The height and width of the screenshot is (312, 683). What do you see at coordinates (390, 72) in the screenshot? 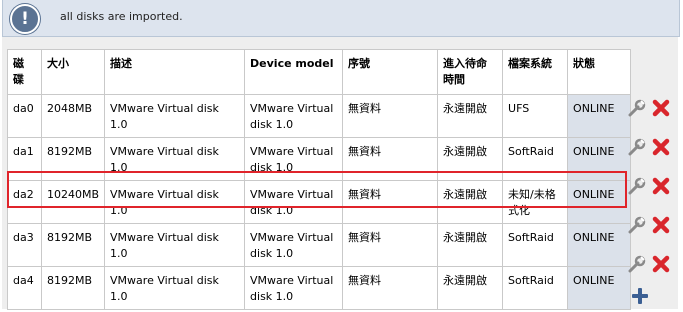
I see `header-serial: 序號` at bounding box center [390, 72].